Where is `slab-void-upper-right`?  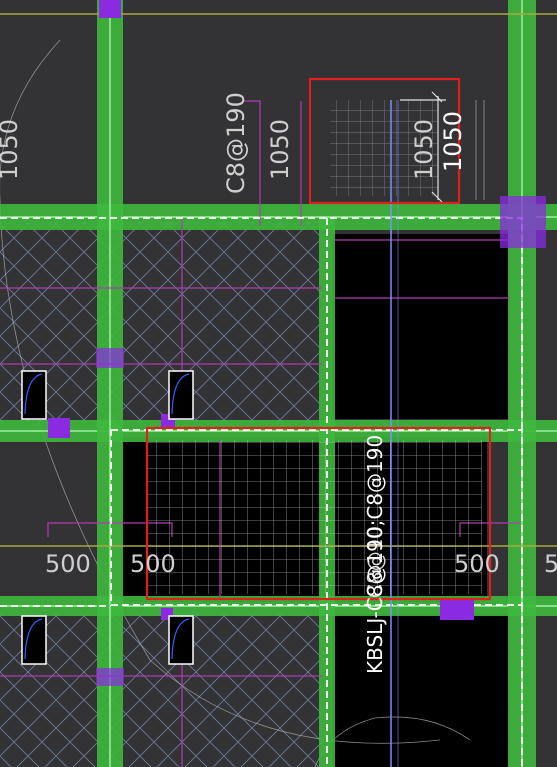 slab-void-upper-right is located at coordinates (421, 326).